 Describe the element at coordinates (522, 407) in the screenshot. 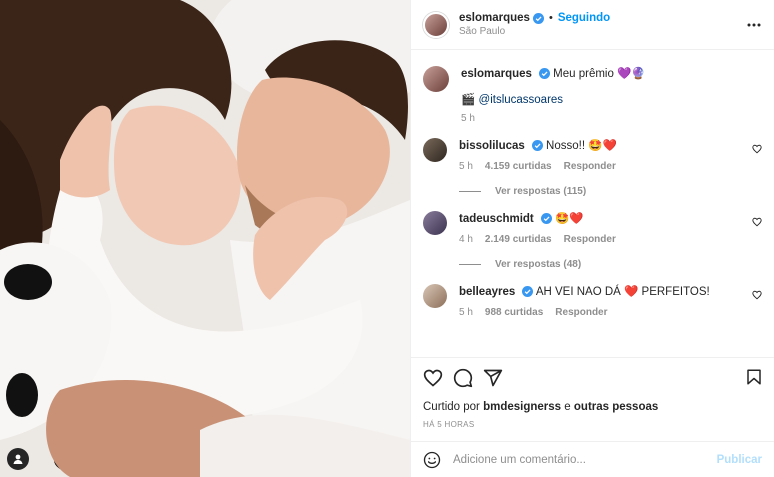

I see `liked-by-user: bmdesignerss` at that location.